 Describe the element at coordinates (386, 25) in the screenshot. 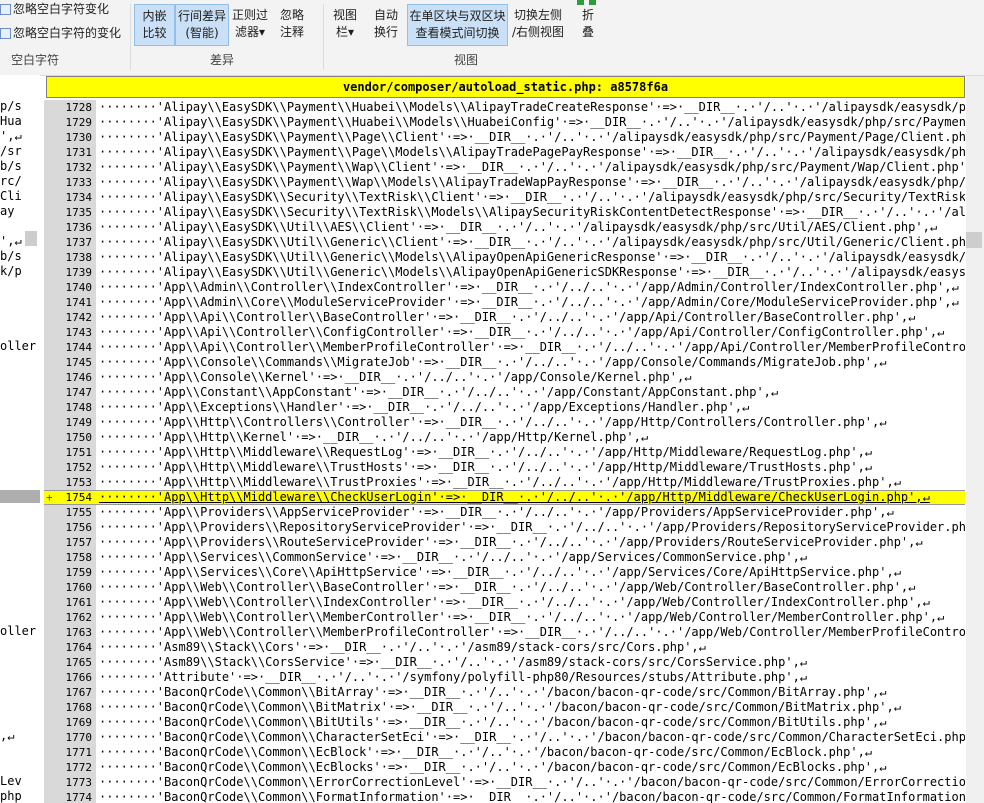

I see `auto-wrap-button: 自动 换行` at that location.